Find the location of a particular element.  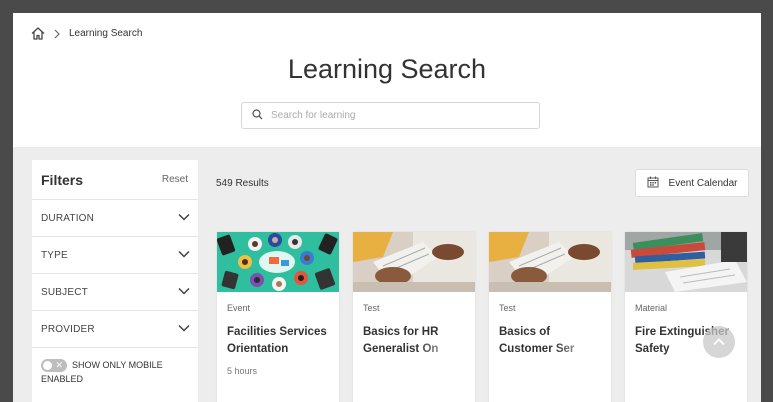

filter-duration: DURATION is located at coordinates (115, 218).